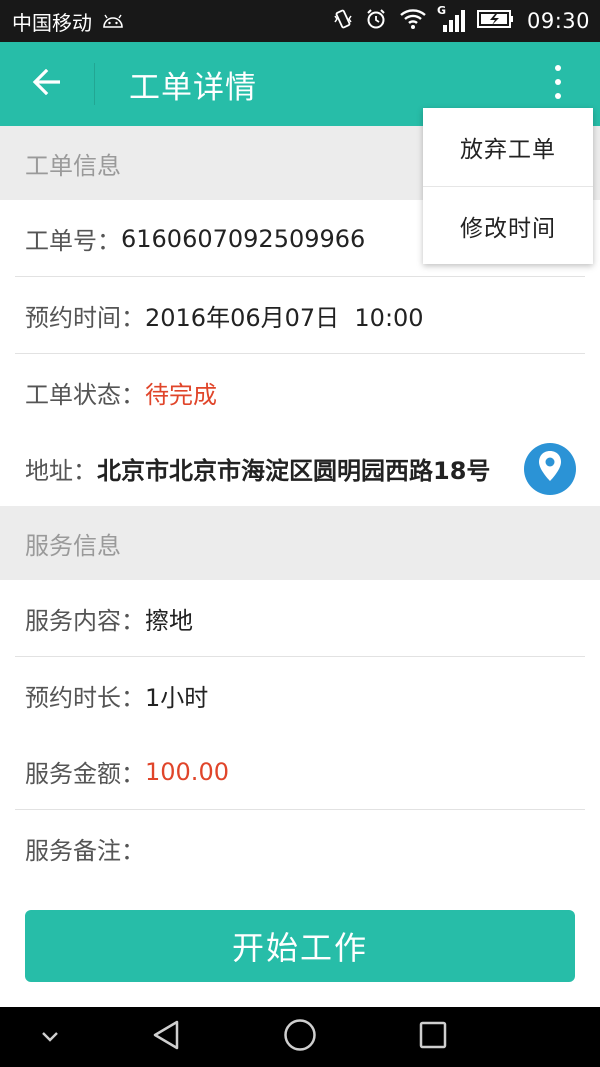  Describe the element at coordinates (300, 21) in the screenshot. I see `status-bar: 中国移动 G 09:30` at that location.